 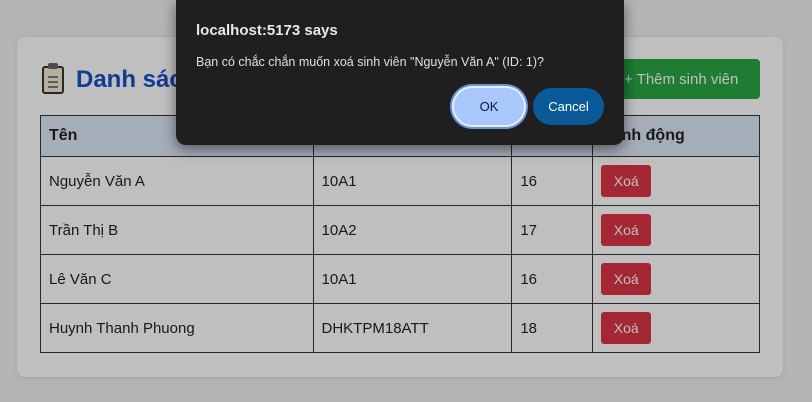 What do you see at coordinates (489, 106) in the screenshot?
I see `ok-button: OK` at bounding box center [489, 106].